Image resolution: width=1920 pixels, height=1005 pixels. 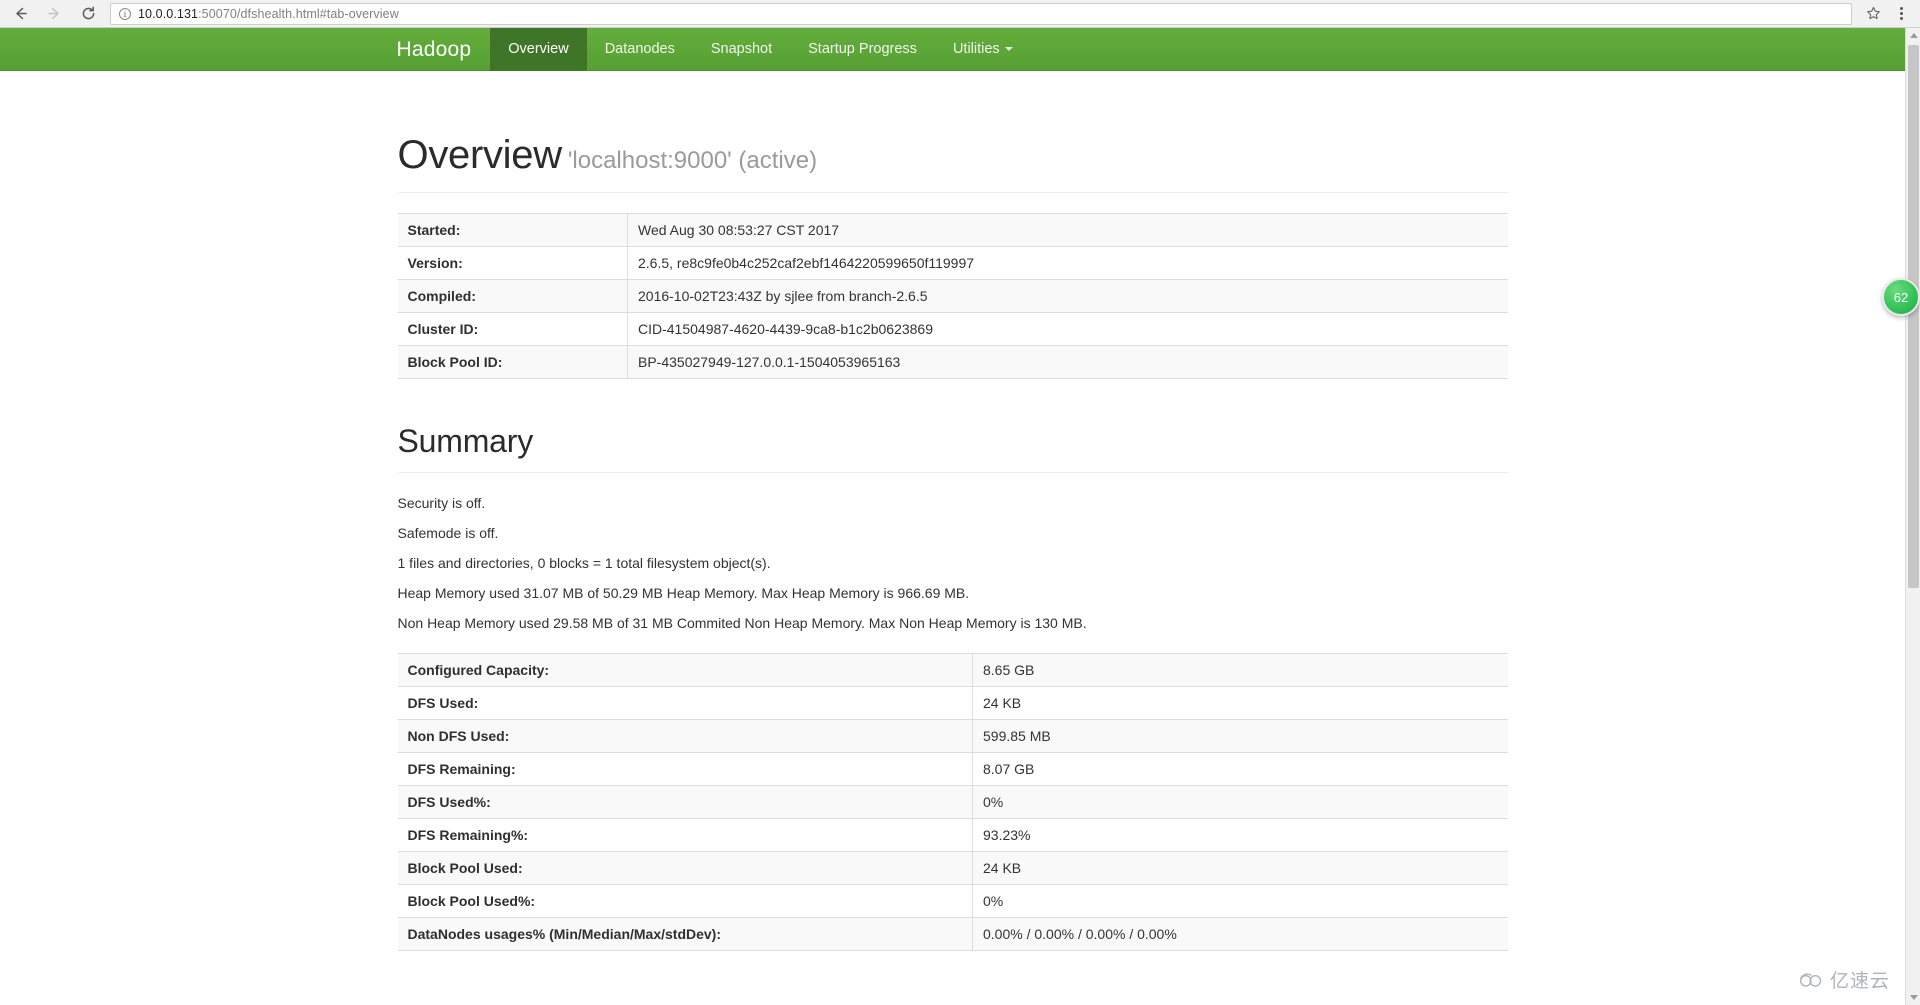 I want to click on row-key: Started:, so click(x=512, y=230).